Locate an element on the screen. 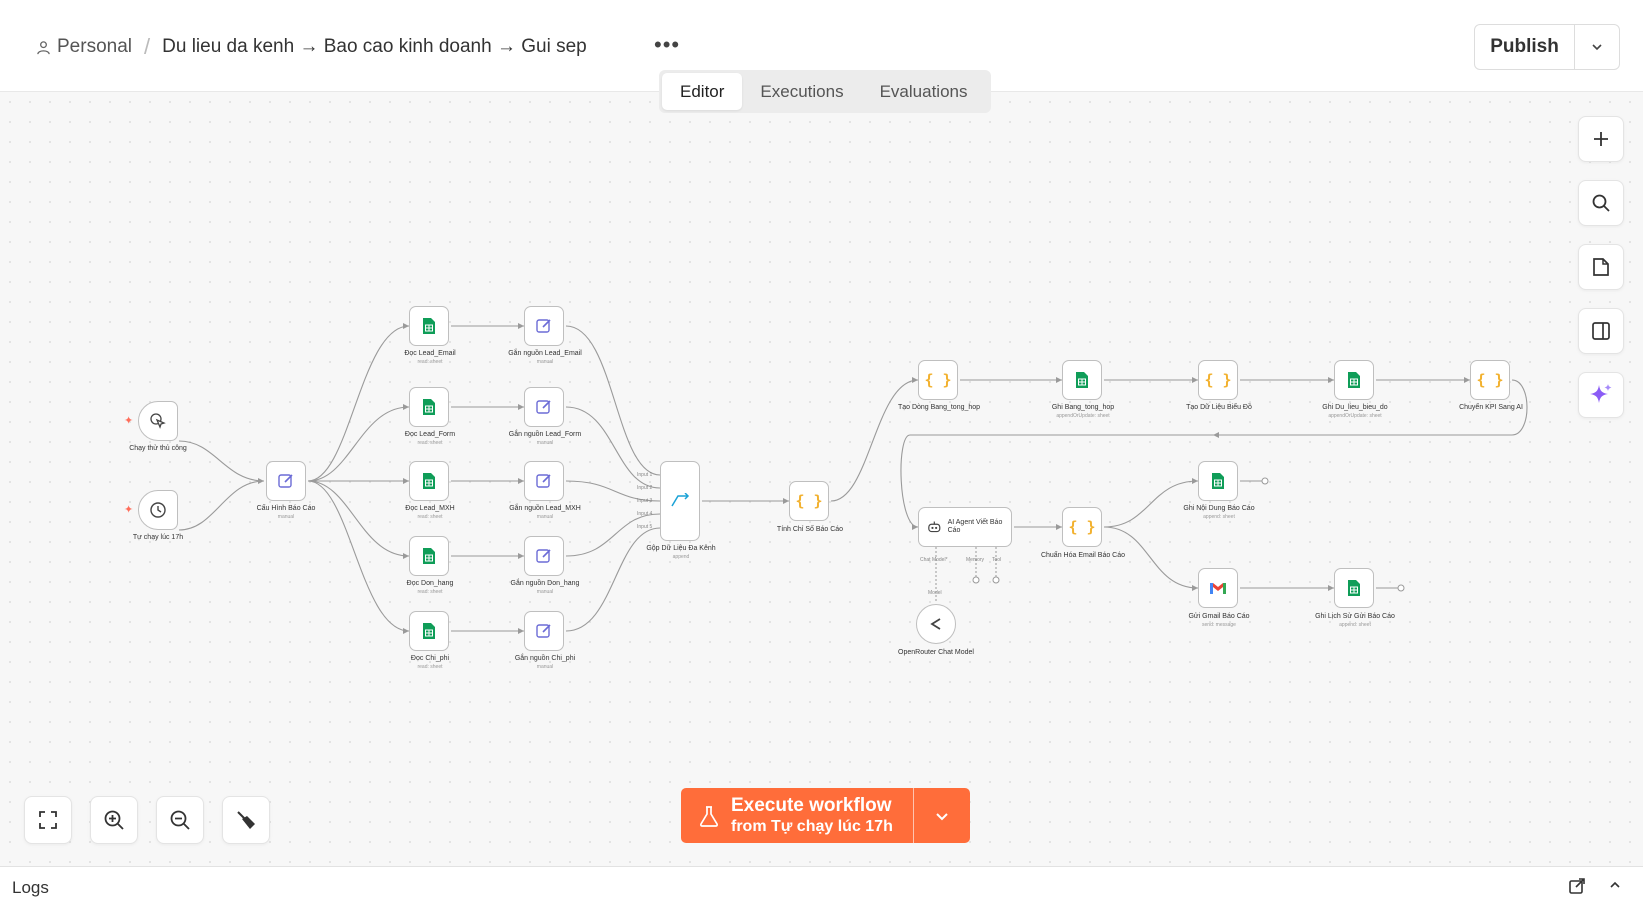 The width and height of the screenshot is (1643, 906). view-tabs: Editor Executions Evaluations is located at coordinates (825, 91).